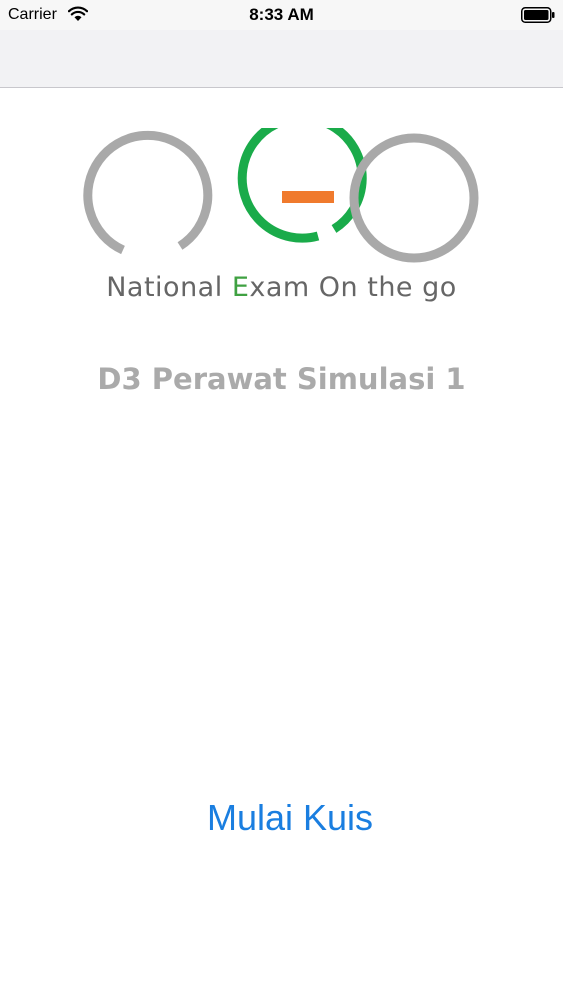 The width and height of the screenshot is (563, 1000). What do you see at coordinates (290, 818) in the screenshot?
I see `start-quiz-button: Mulai Kuis` at bounding box center [290, 818].